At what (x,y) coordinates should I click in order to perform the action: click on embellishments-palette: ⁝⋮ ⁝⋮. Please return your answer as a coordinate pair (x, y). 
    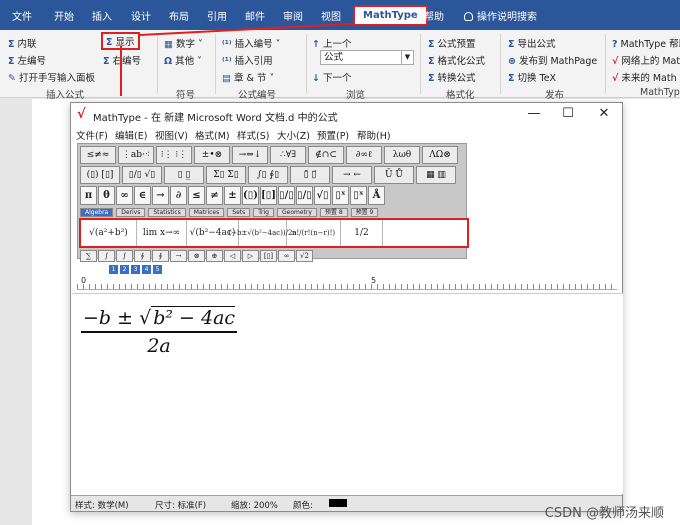
    Looking at the image, I should click on (174, 155).